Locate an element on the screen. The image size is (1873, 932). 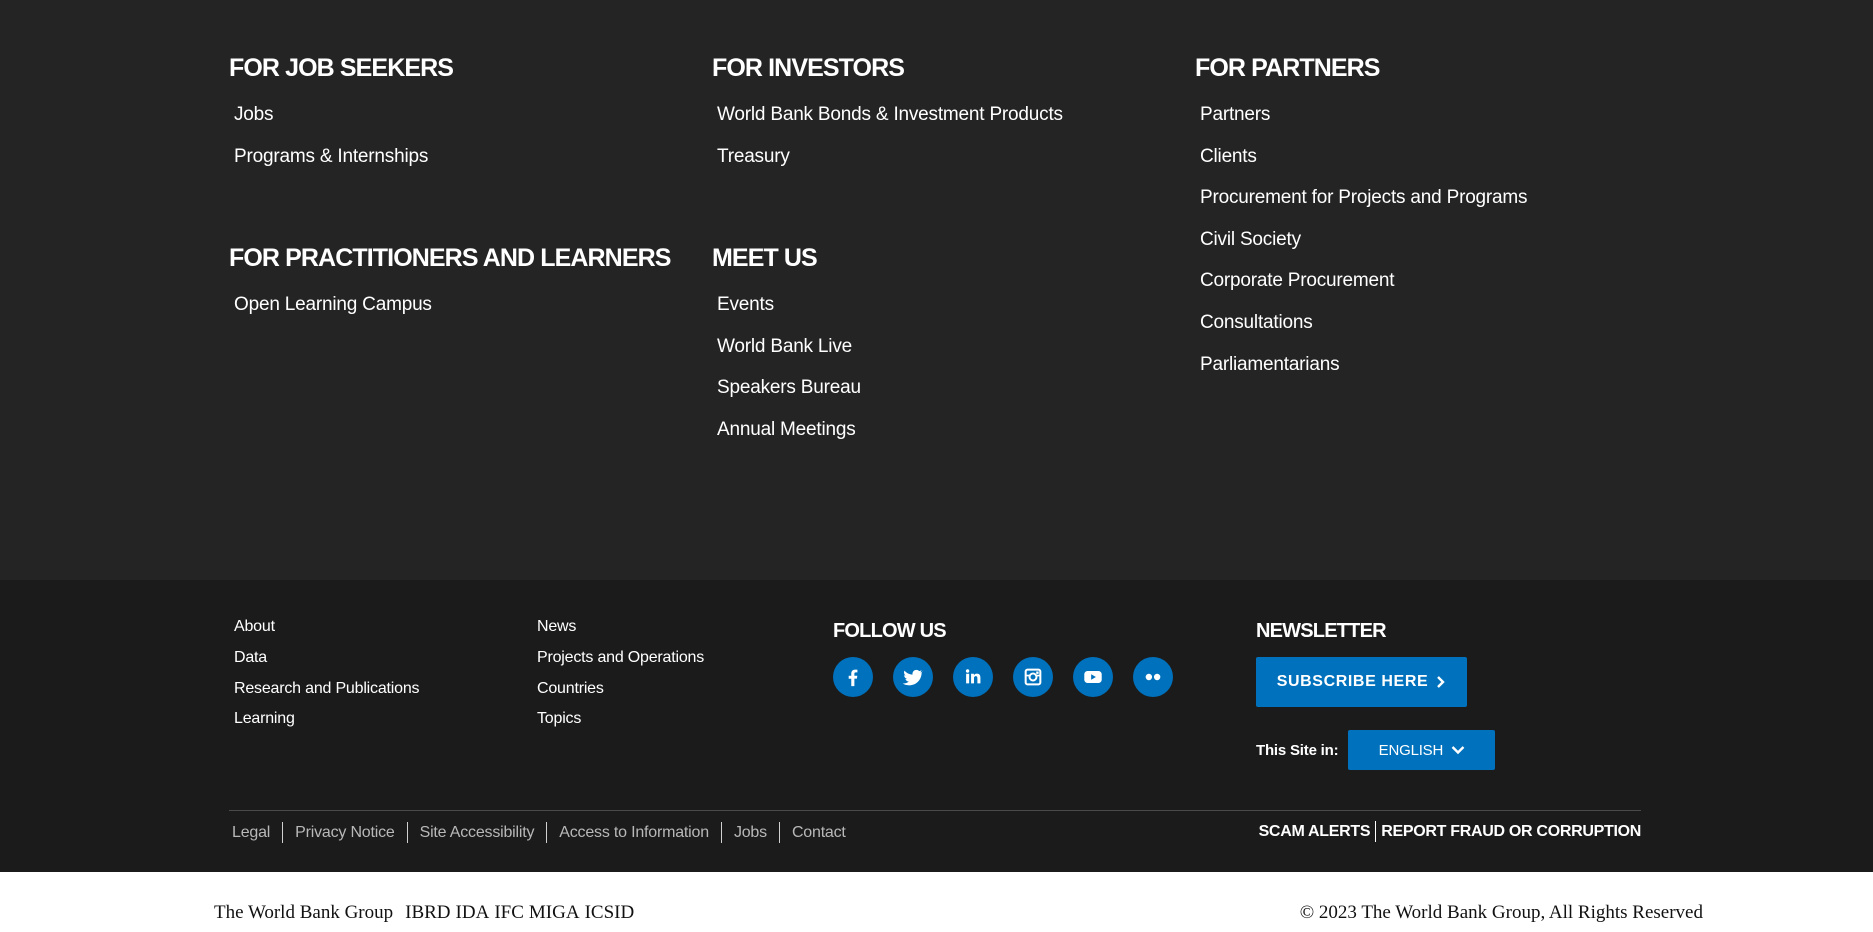
list-item: Corporate Procurement is located at coordinates (1361, 290).